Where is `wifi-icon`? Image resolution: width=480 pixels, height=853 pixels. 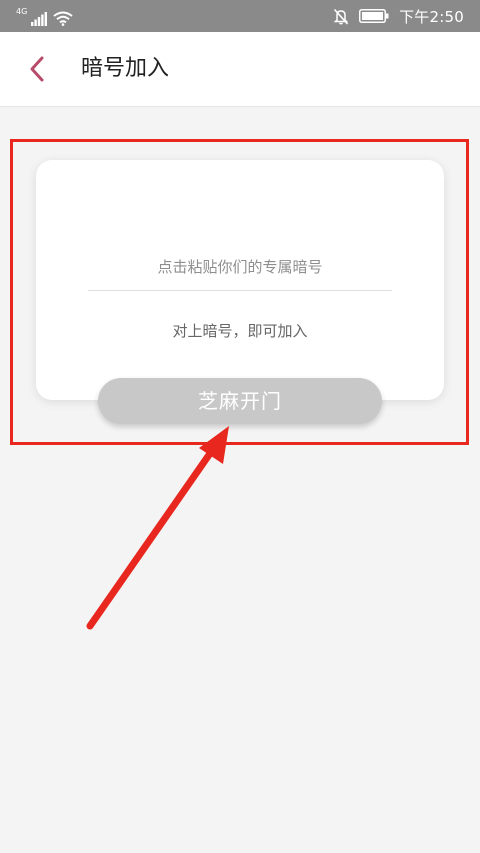 wifi-icon is located at coordinates (63, 18).